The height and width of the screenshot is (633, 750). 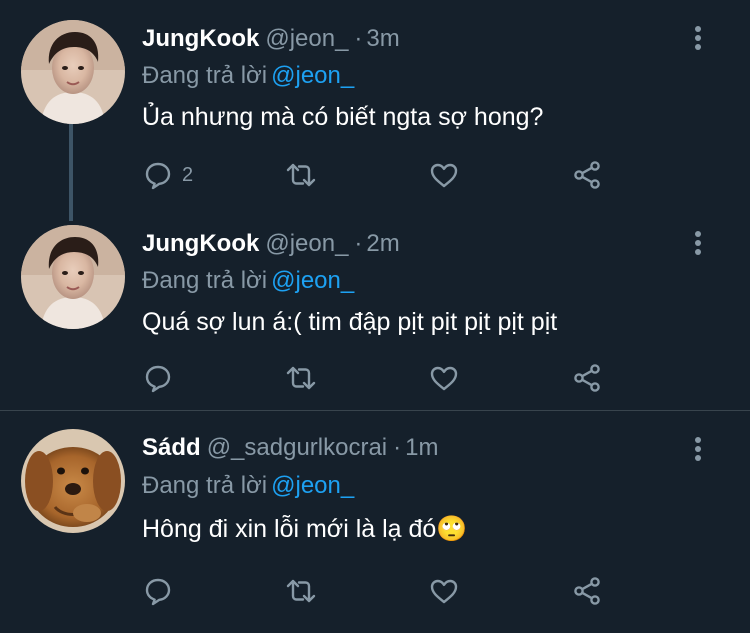 What do you see at coordinates (382, 175) in the screenshot?
I see `tweet-actions: 2` at bounding box center [382, 175].